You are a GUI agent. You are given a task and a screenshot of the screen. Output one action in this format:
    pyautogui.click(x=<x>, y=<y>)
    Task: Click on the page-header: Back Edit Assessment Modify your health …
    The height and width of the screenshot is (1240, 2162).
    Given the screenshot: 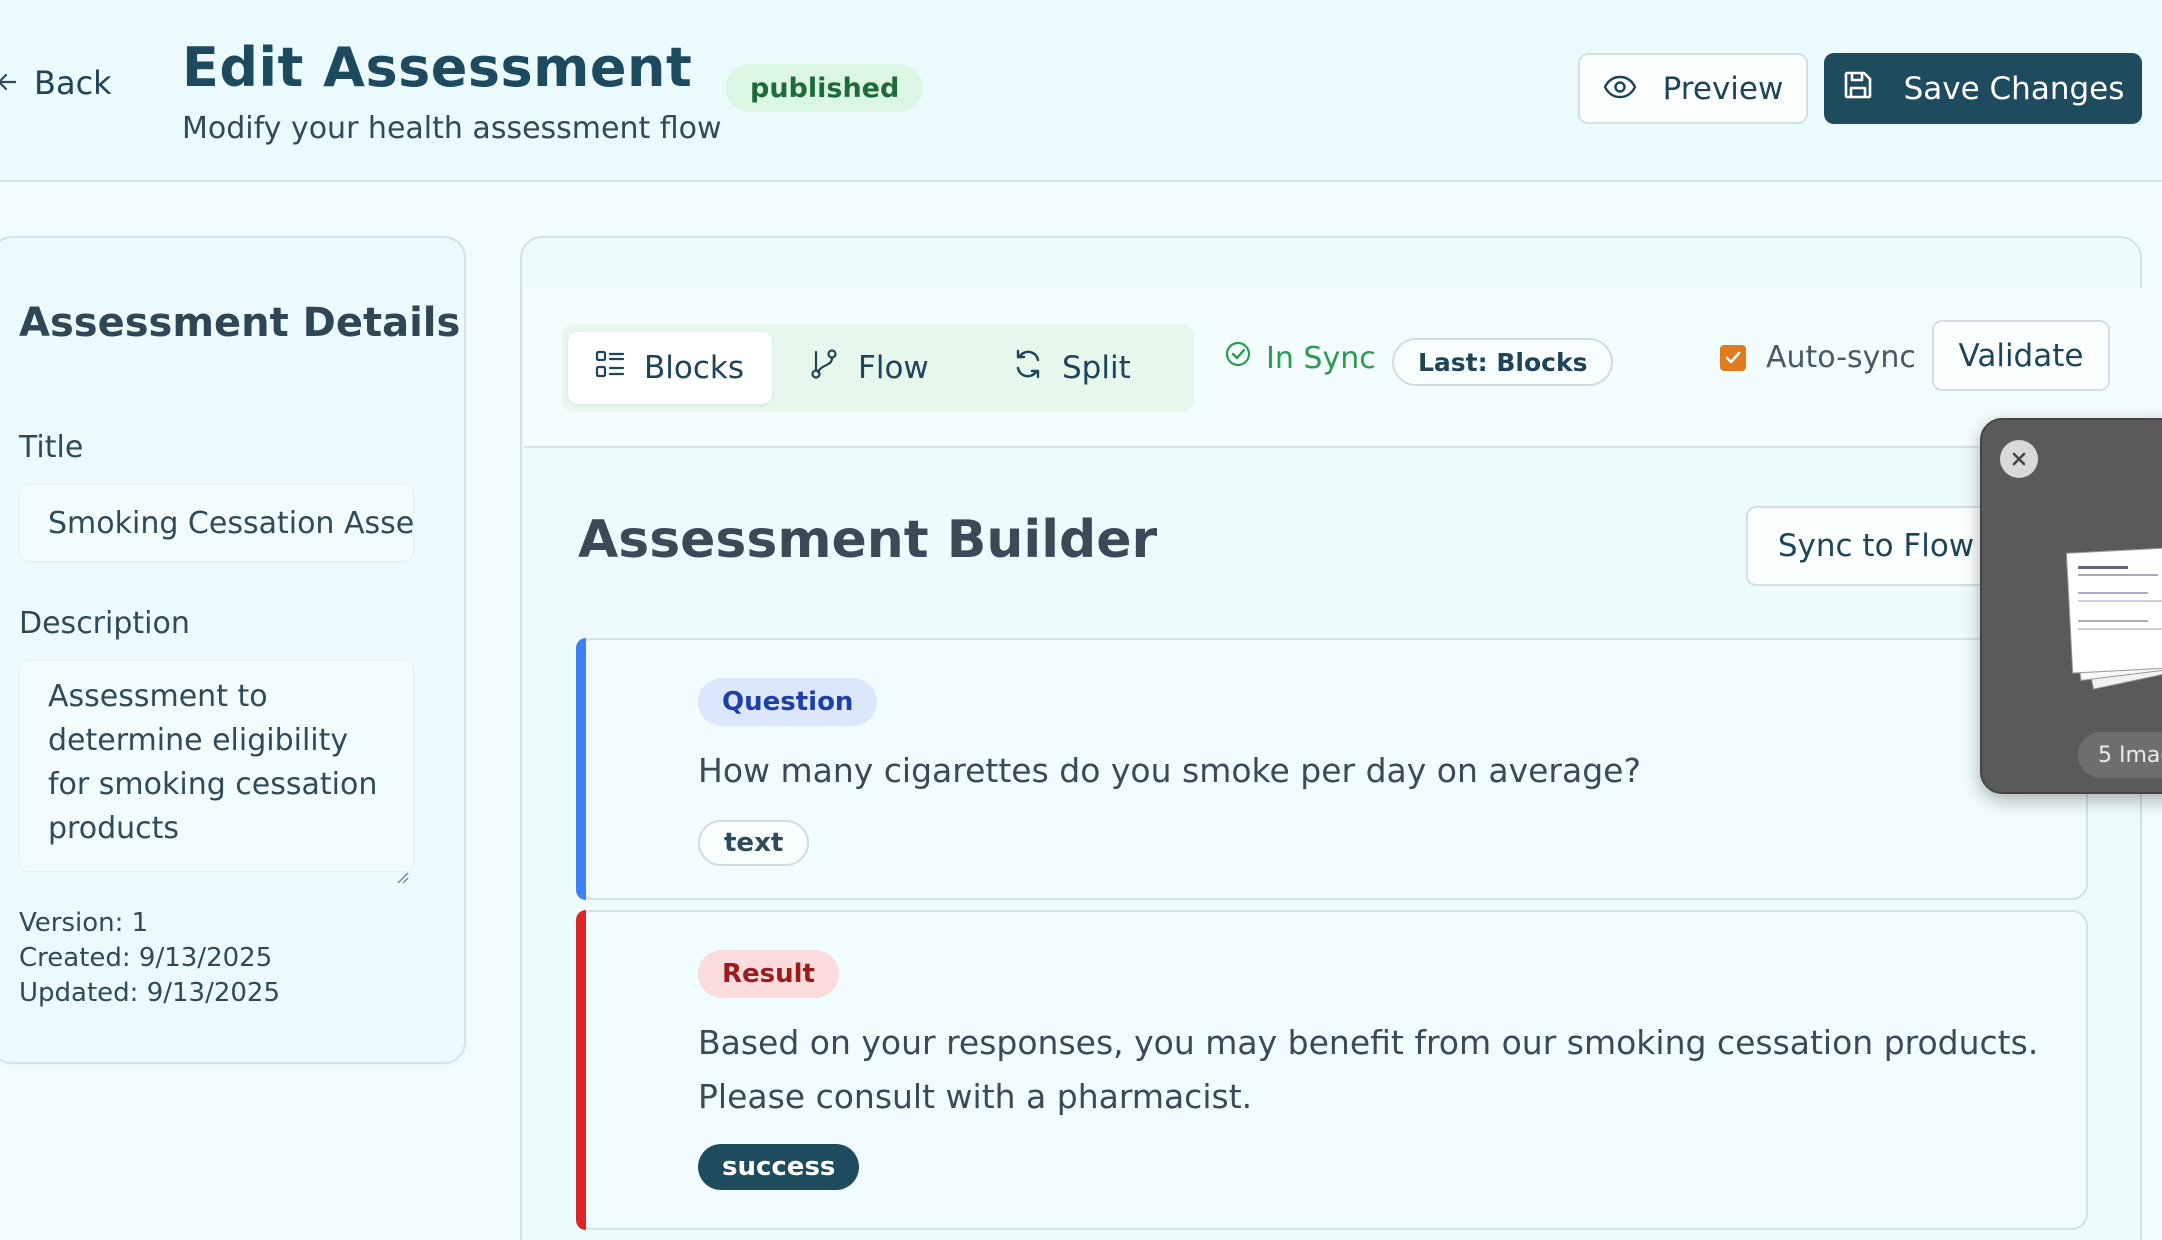 What is the action you would take?
    pyautogui.click(x=1081, y=91)
    